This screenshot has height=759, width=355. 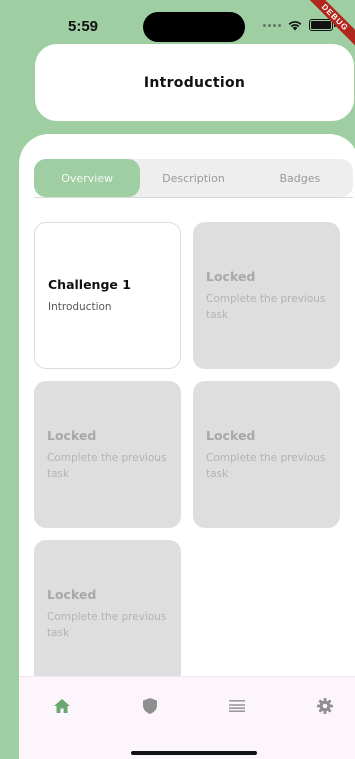 What do you see at coordinates (272, 25) in the screenshot?
I see `cellular-icon` at bounding box center [272, 25].